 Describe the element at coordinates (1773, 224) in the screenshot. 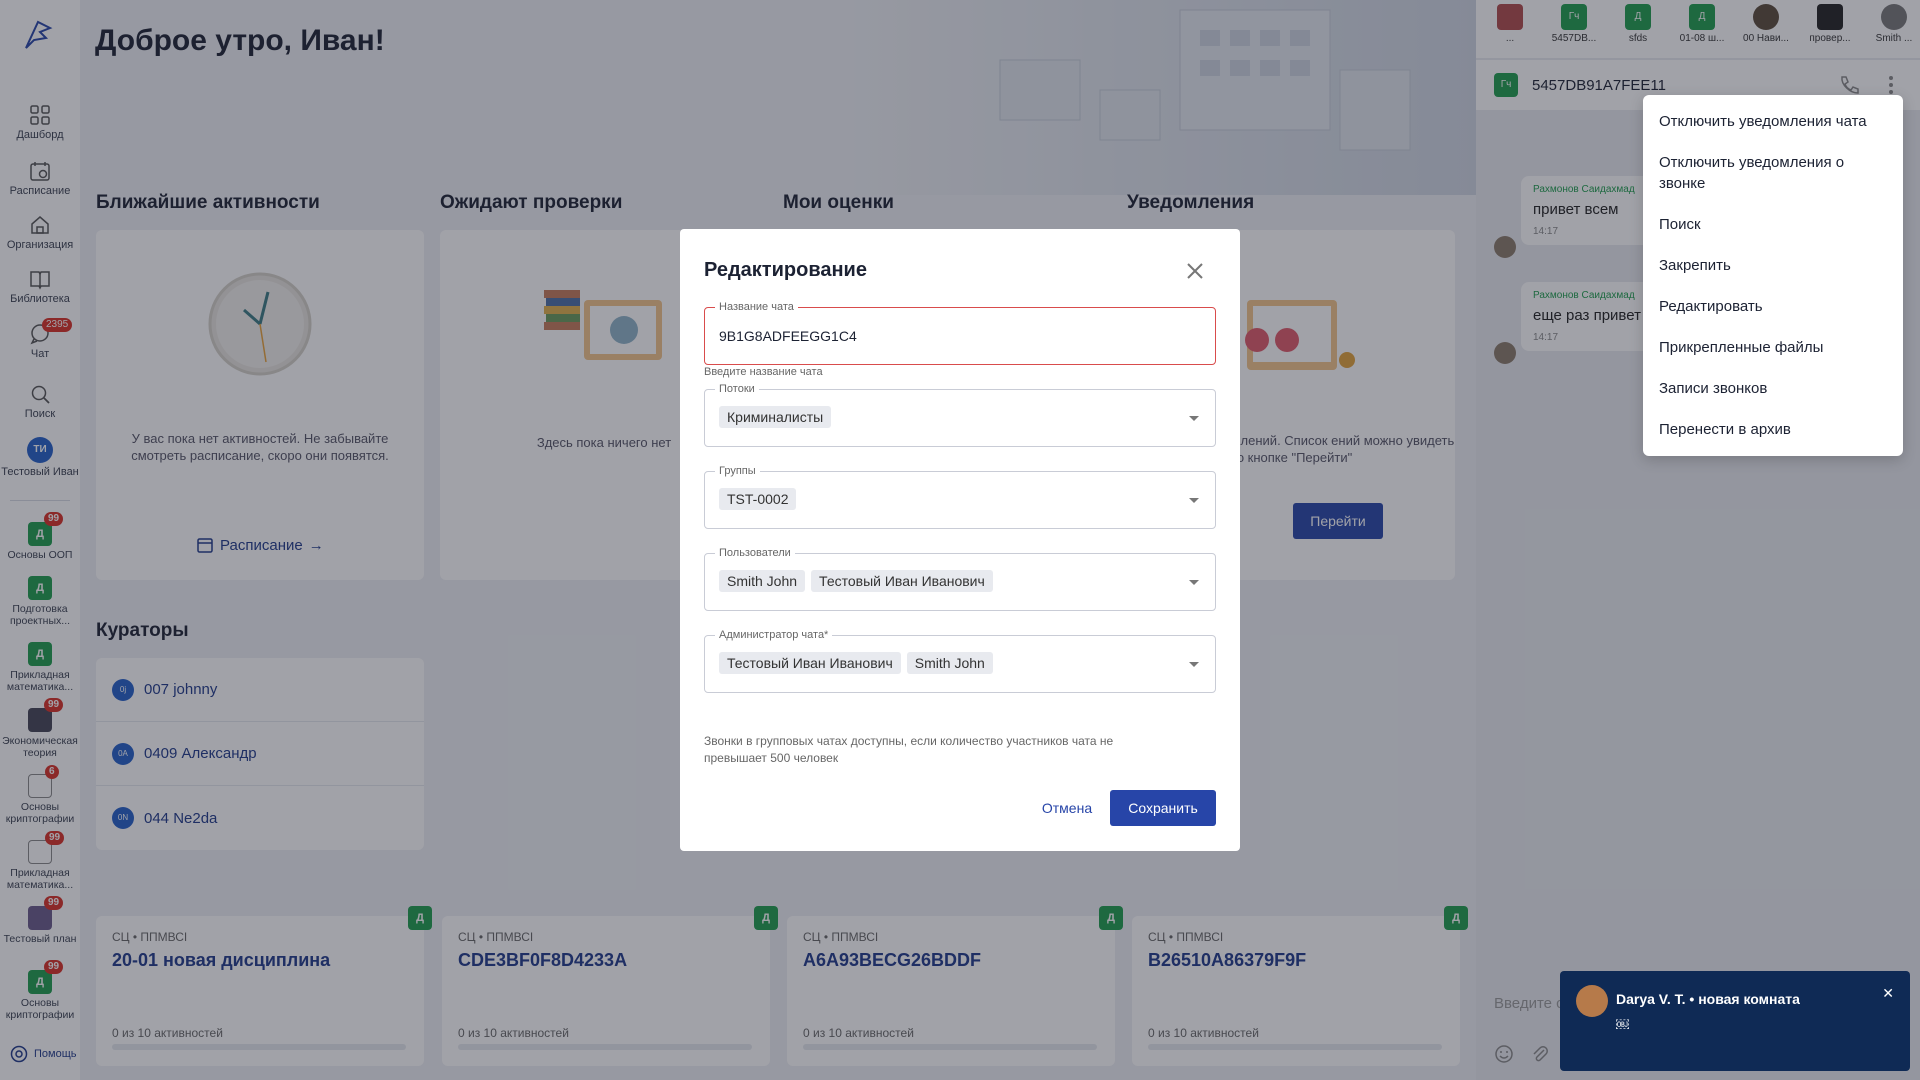

I see `menu-item-search: Поиск` at that location.